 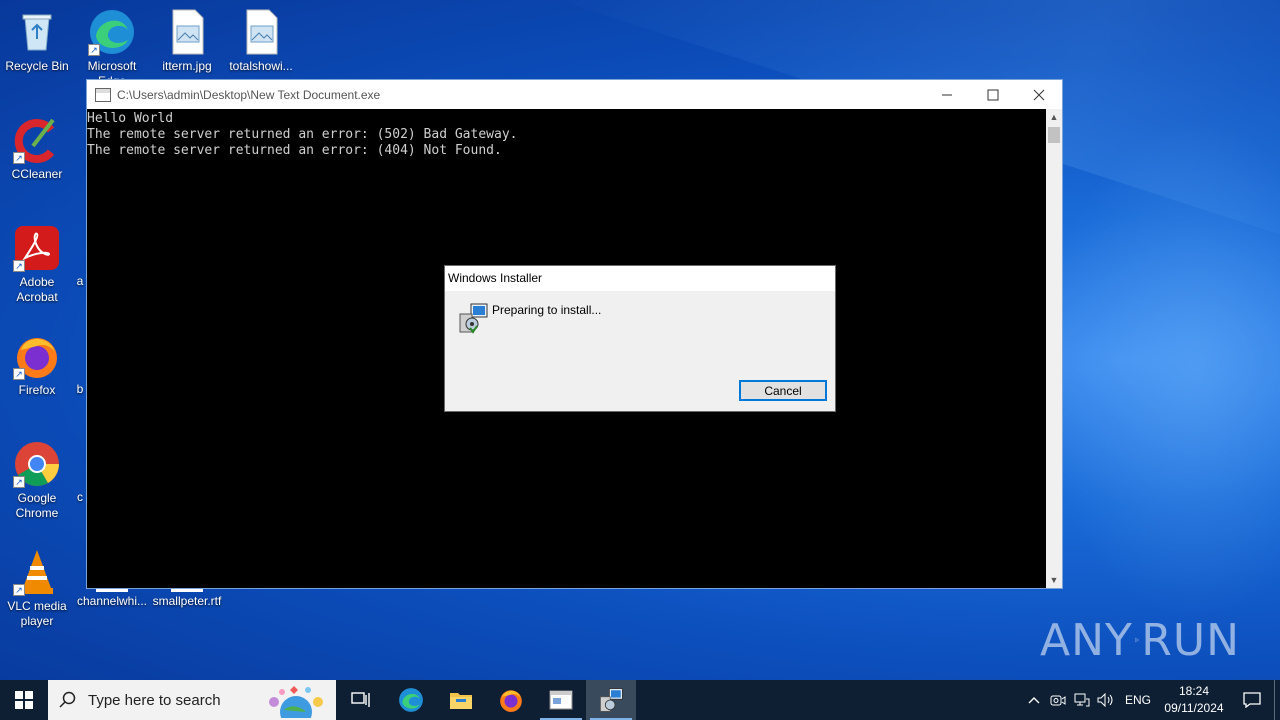 I want to click on desktop-icon-label: VLC media player, so click(x=37, y=613).